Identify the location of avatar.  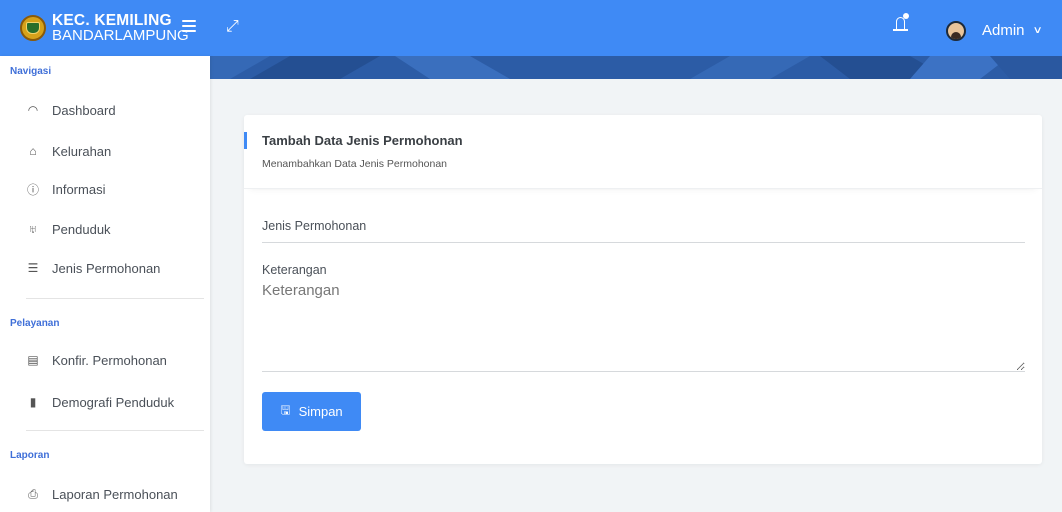
(956, 31).